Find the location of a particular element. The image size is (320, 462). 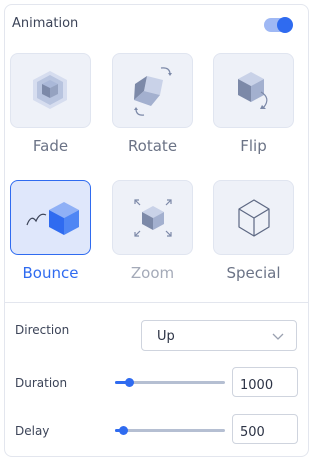

tile-zoom-label: Zoom is located at coordinates (152, 273).